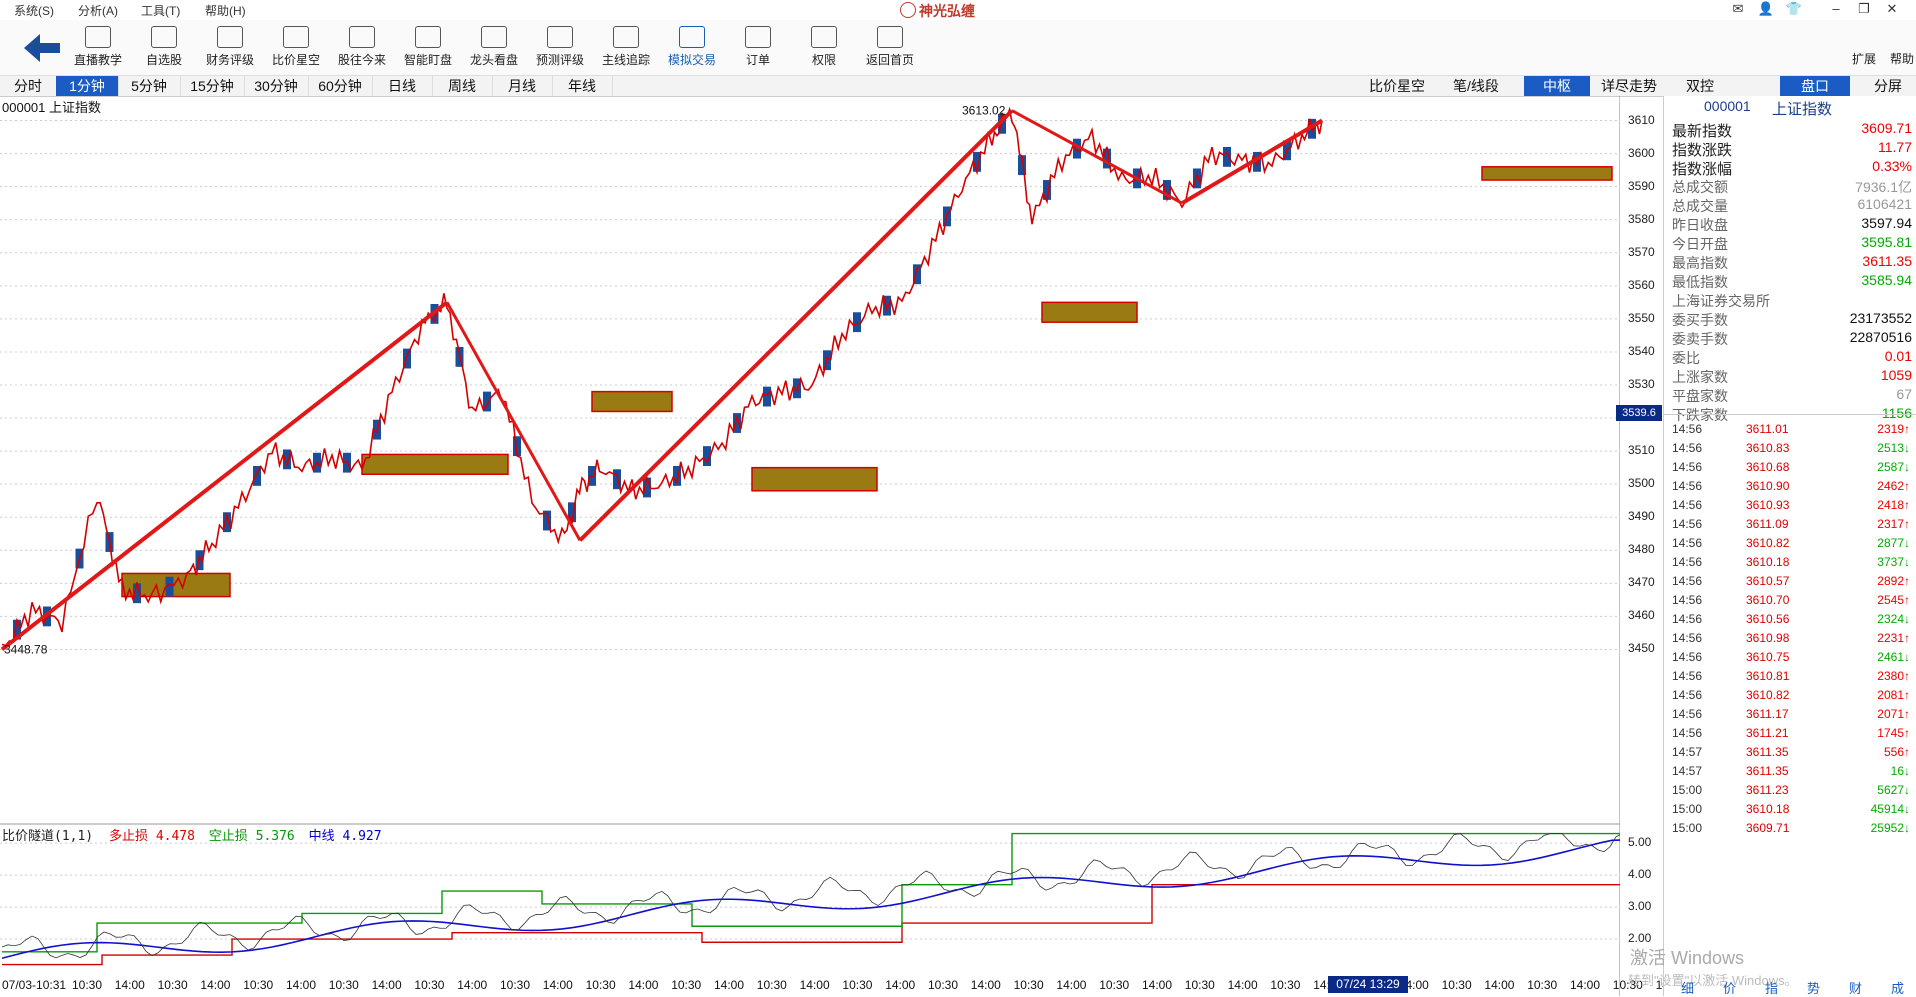 This screenshot has width=1916, height=997. What do you see at coordinates (1893, 486) in the screenshot?
I see `tick-volume: 2462↑` at bounding box center [1893, 486].